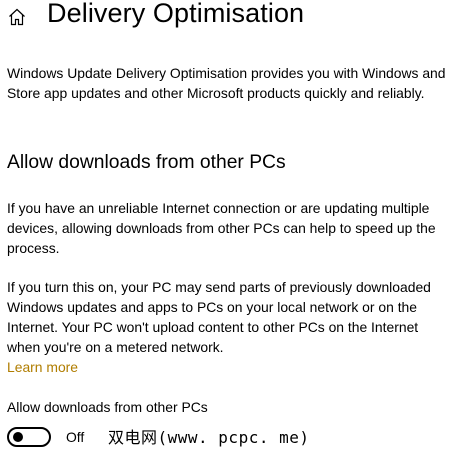 The width and height of the screenshot is (459, 458). Describe the element at coordinates (176, 14) in the screenshot. I see `page-title: Delivery Optimisation` at that location.